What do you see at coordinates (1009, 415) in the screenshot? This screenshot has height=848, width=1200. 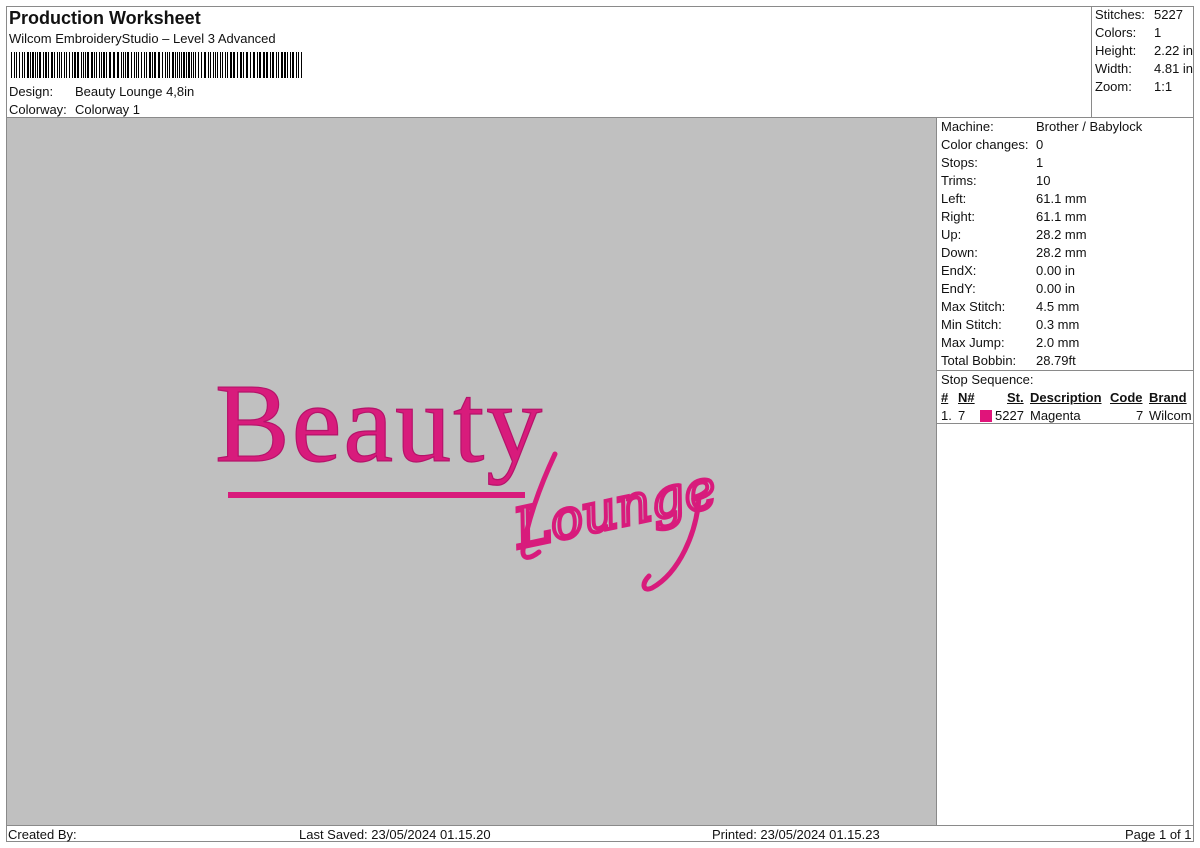 I see `row-stitches: 5227` at bounding box center [1009, 415].